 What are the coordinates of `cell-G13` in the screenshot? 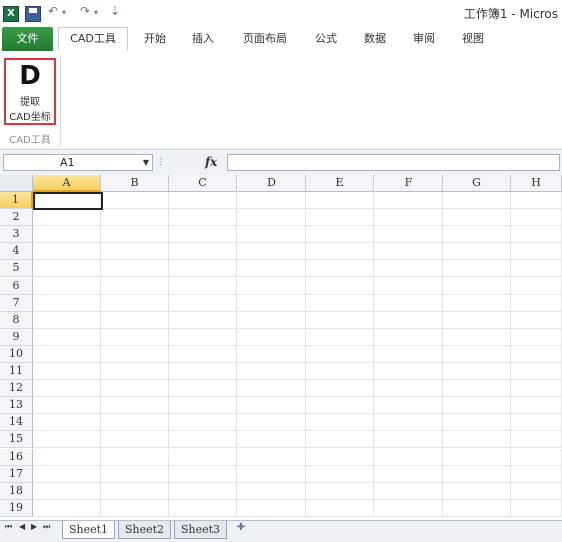 It's located at (477, 405).